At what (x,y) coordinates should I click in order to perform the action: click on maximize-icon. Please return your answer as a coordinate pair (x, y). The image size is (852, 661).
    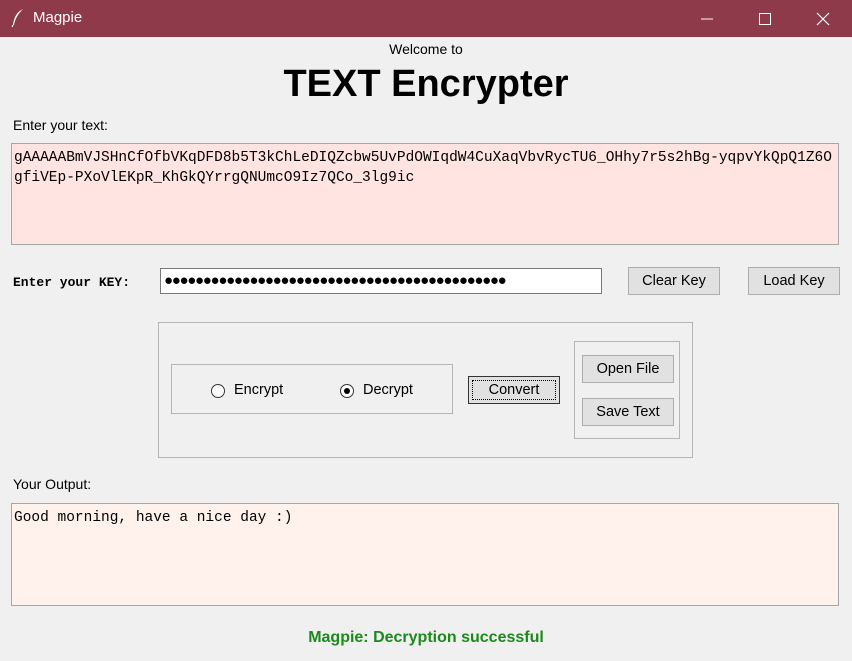
    Looking at the image, I should click on (765, 19).